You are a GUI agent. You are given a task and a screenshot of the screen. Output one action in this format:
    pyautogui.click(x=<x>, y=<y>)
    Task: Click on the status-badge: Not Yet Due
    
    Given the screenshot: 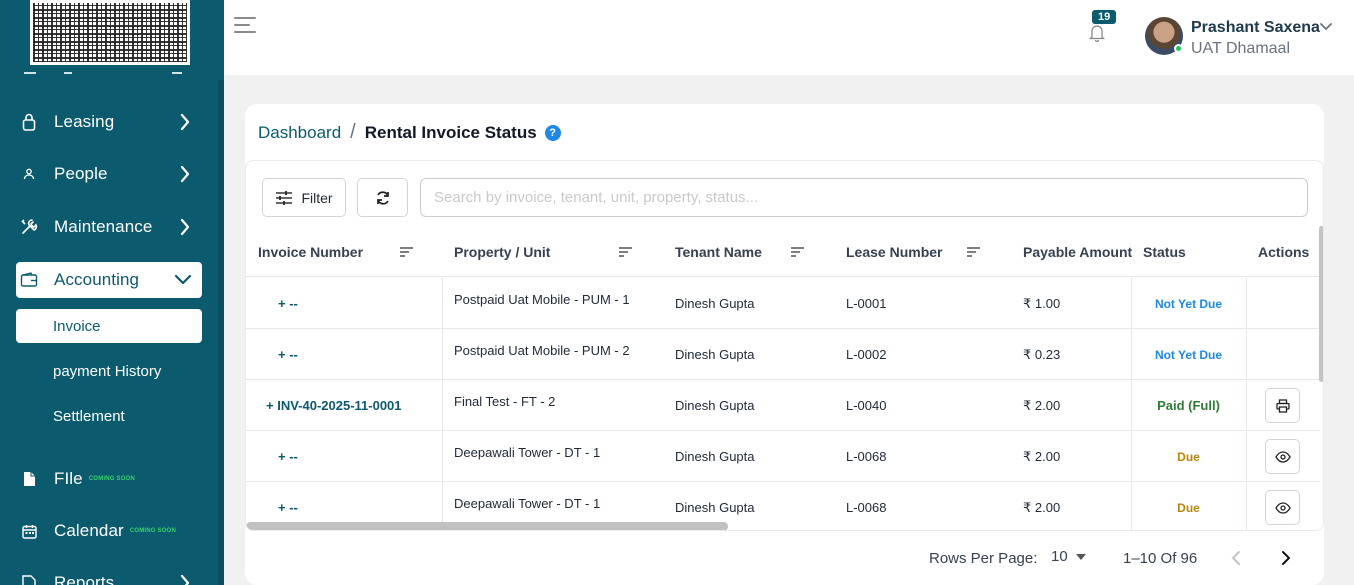 What is the action you would take?
    pyautogui.click(x=1188, y=354)
    